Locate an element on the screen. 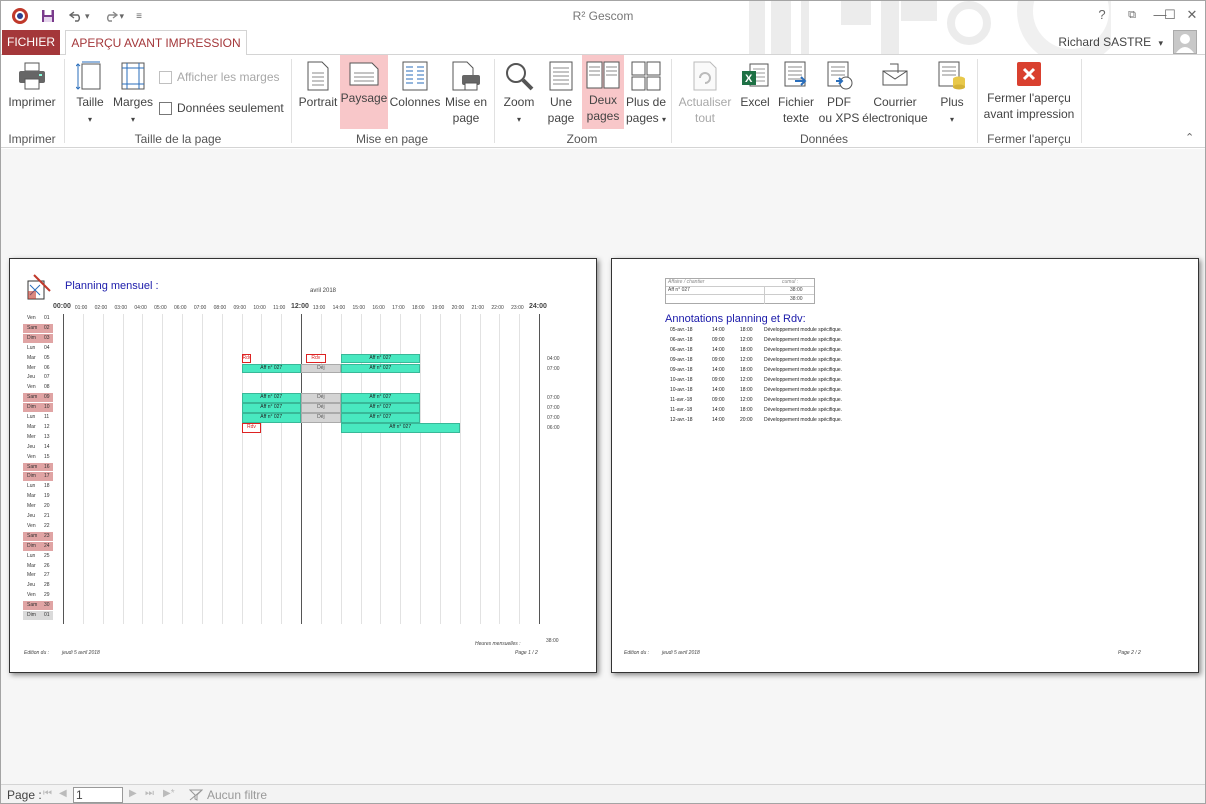 Image resolution: width=1206 pixels, height=804 pixels. user-account: Richard SASTRE ▾ is located at coordinates (1110, 42).